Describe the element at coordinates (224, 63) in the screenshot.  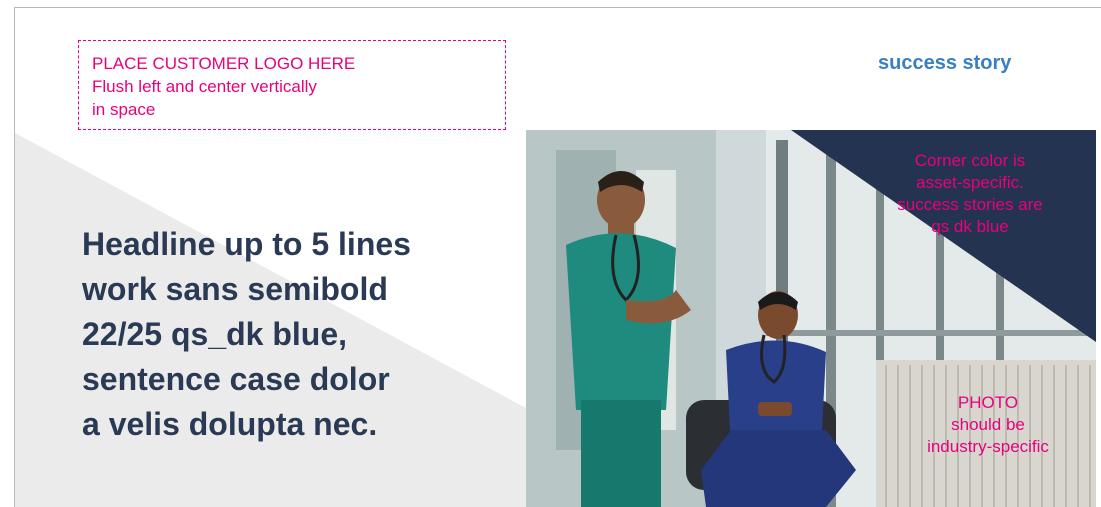
I see `logo-placeholder-line: PLACE CUSTOMER LOGO HERE` at that location.